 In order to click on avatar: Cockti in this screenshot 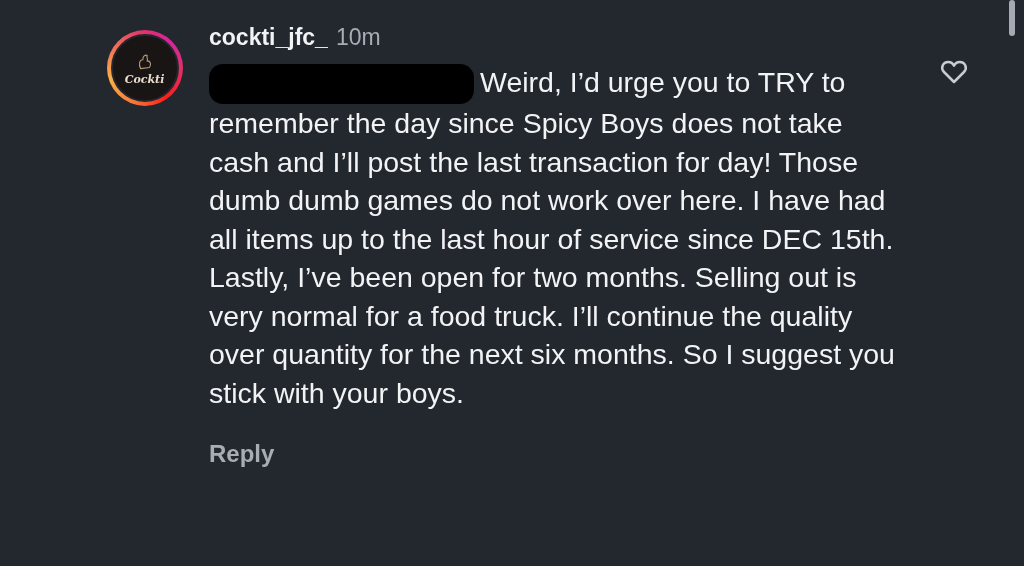, I will do `click(144, 68)`.